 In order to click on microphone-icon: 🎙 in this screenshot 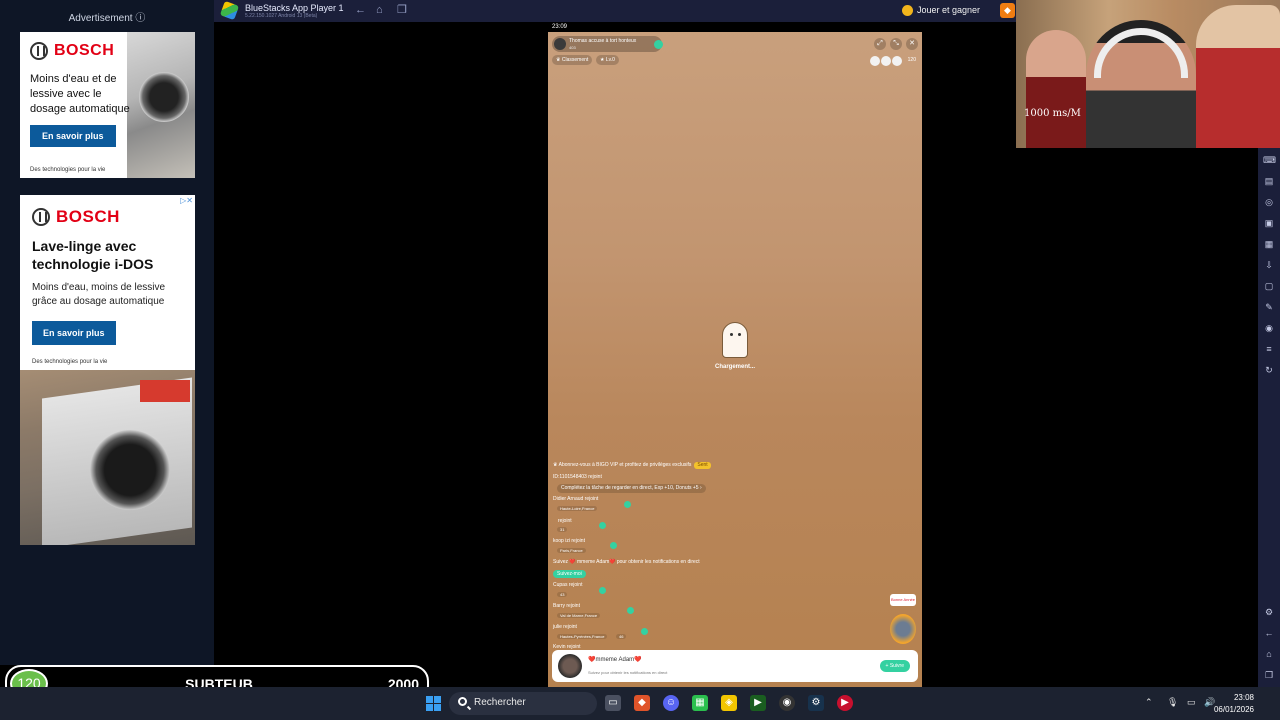, I will do `click(1172, 702)`.